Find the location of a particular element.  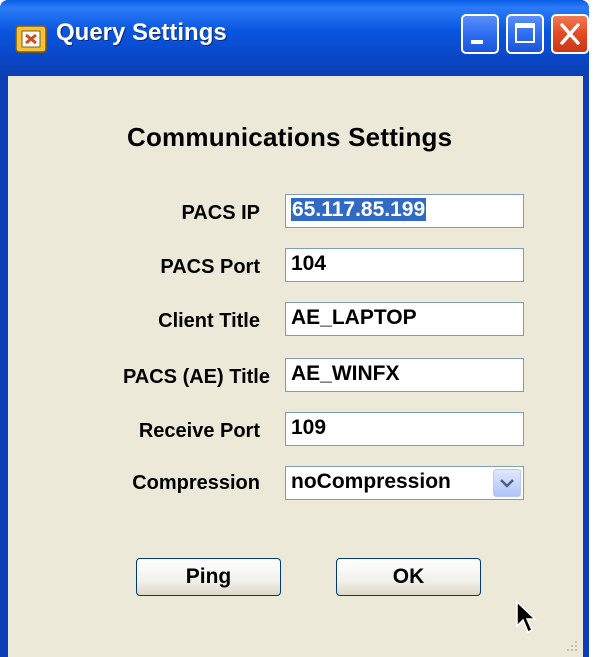

close-icon is located at coordinates (570, 34).